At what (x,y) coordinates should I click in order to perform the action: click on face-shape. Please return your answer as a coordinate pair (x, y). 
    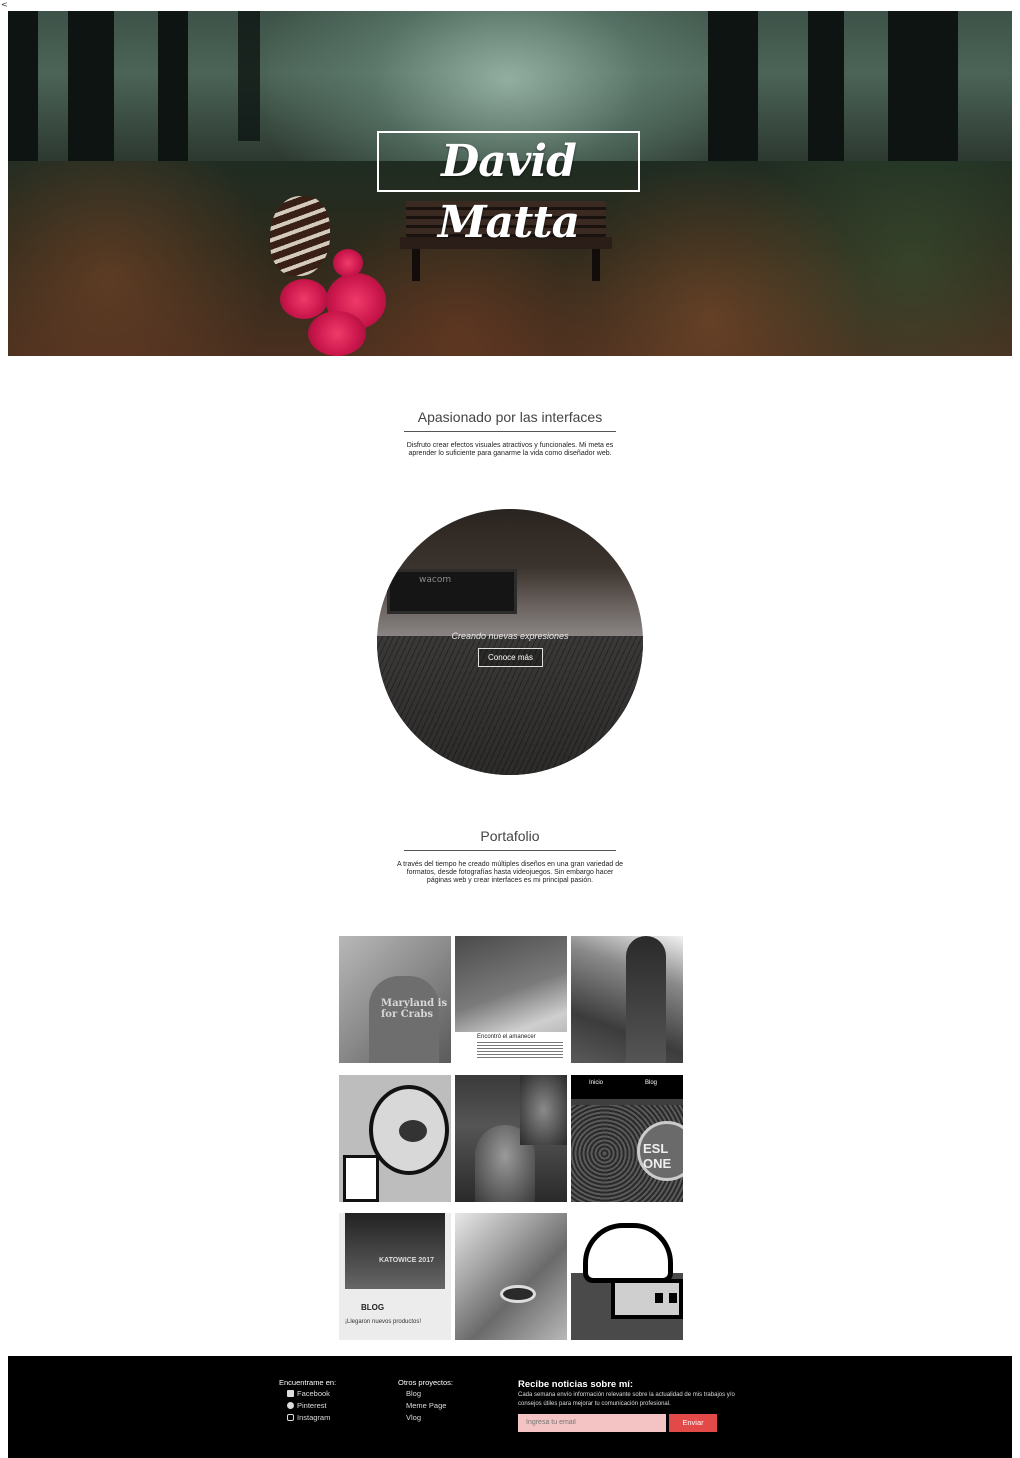
    Looking at the image, I should click on (543, 1110).